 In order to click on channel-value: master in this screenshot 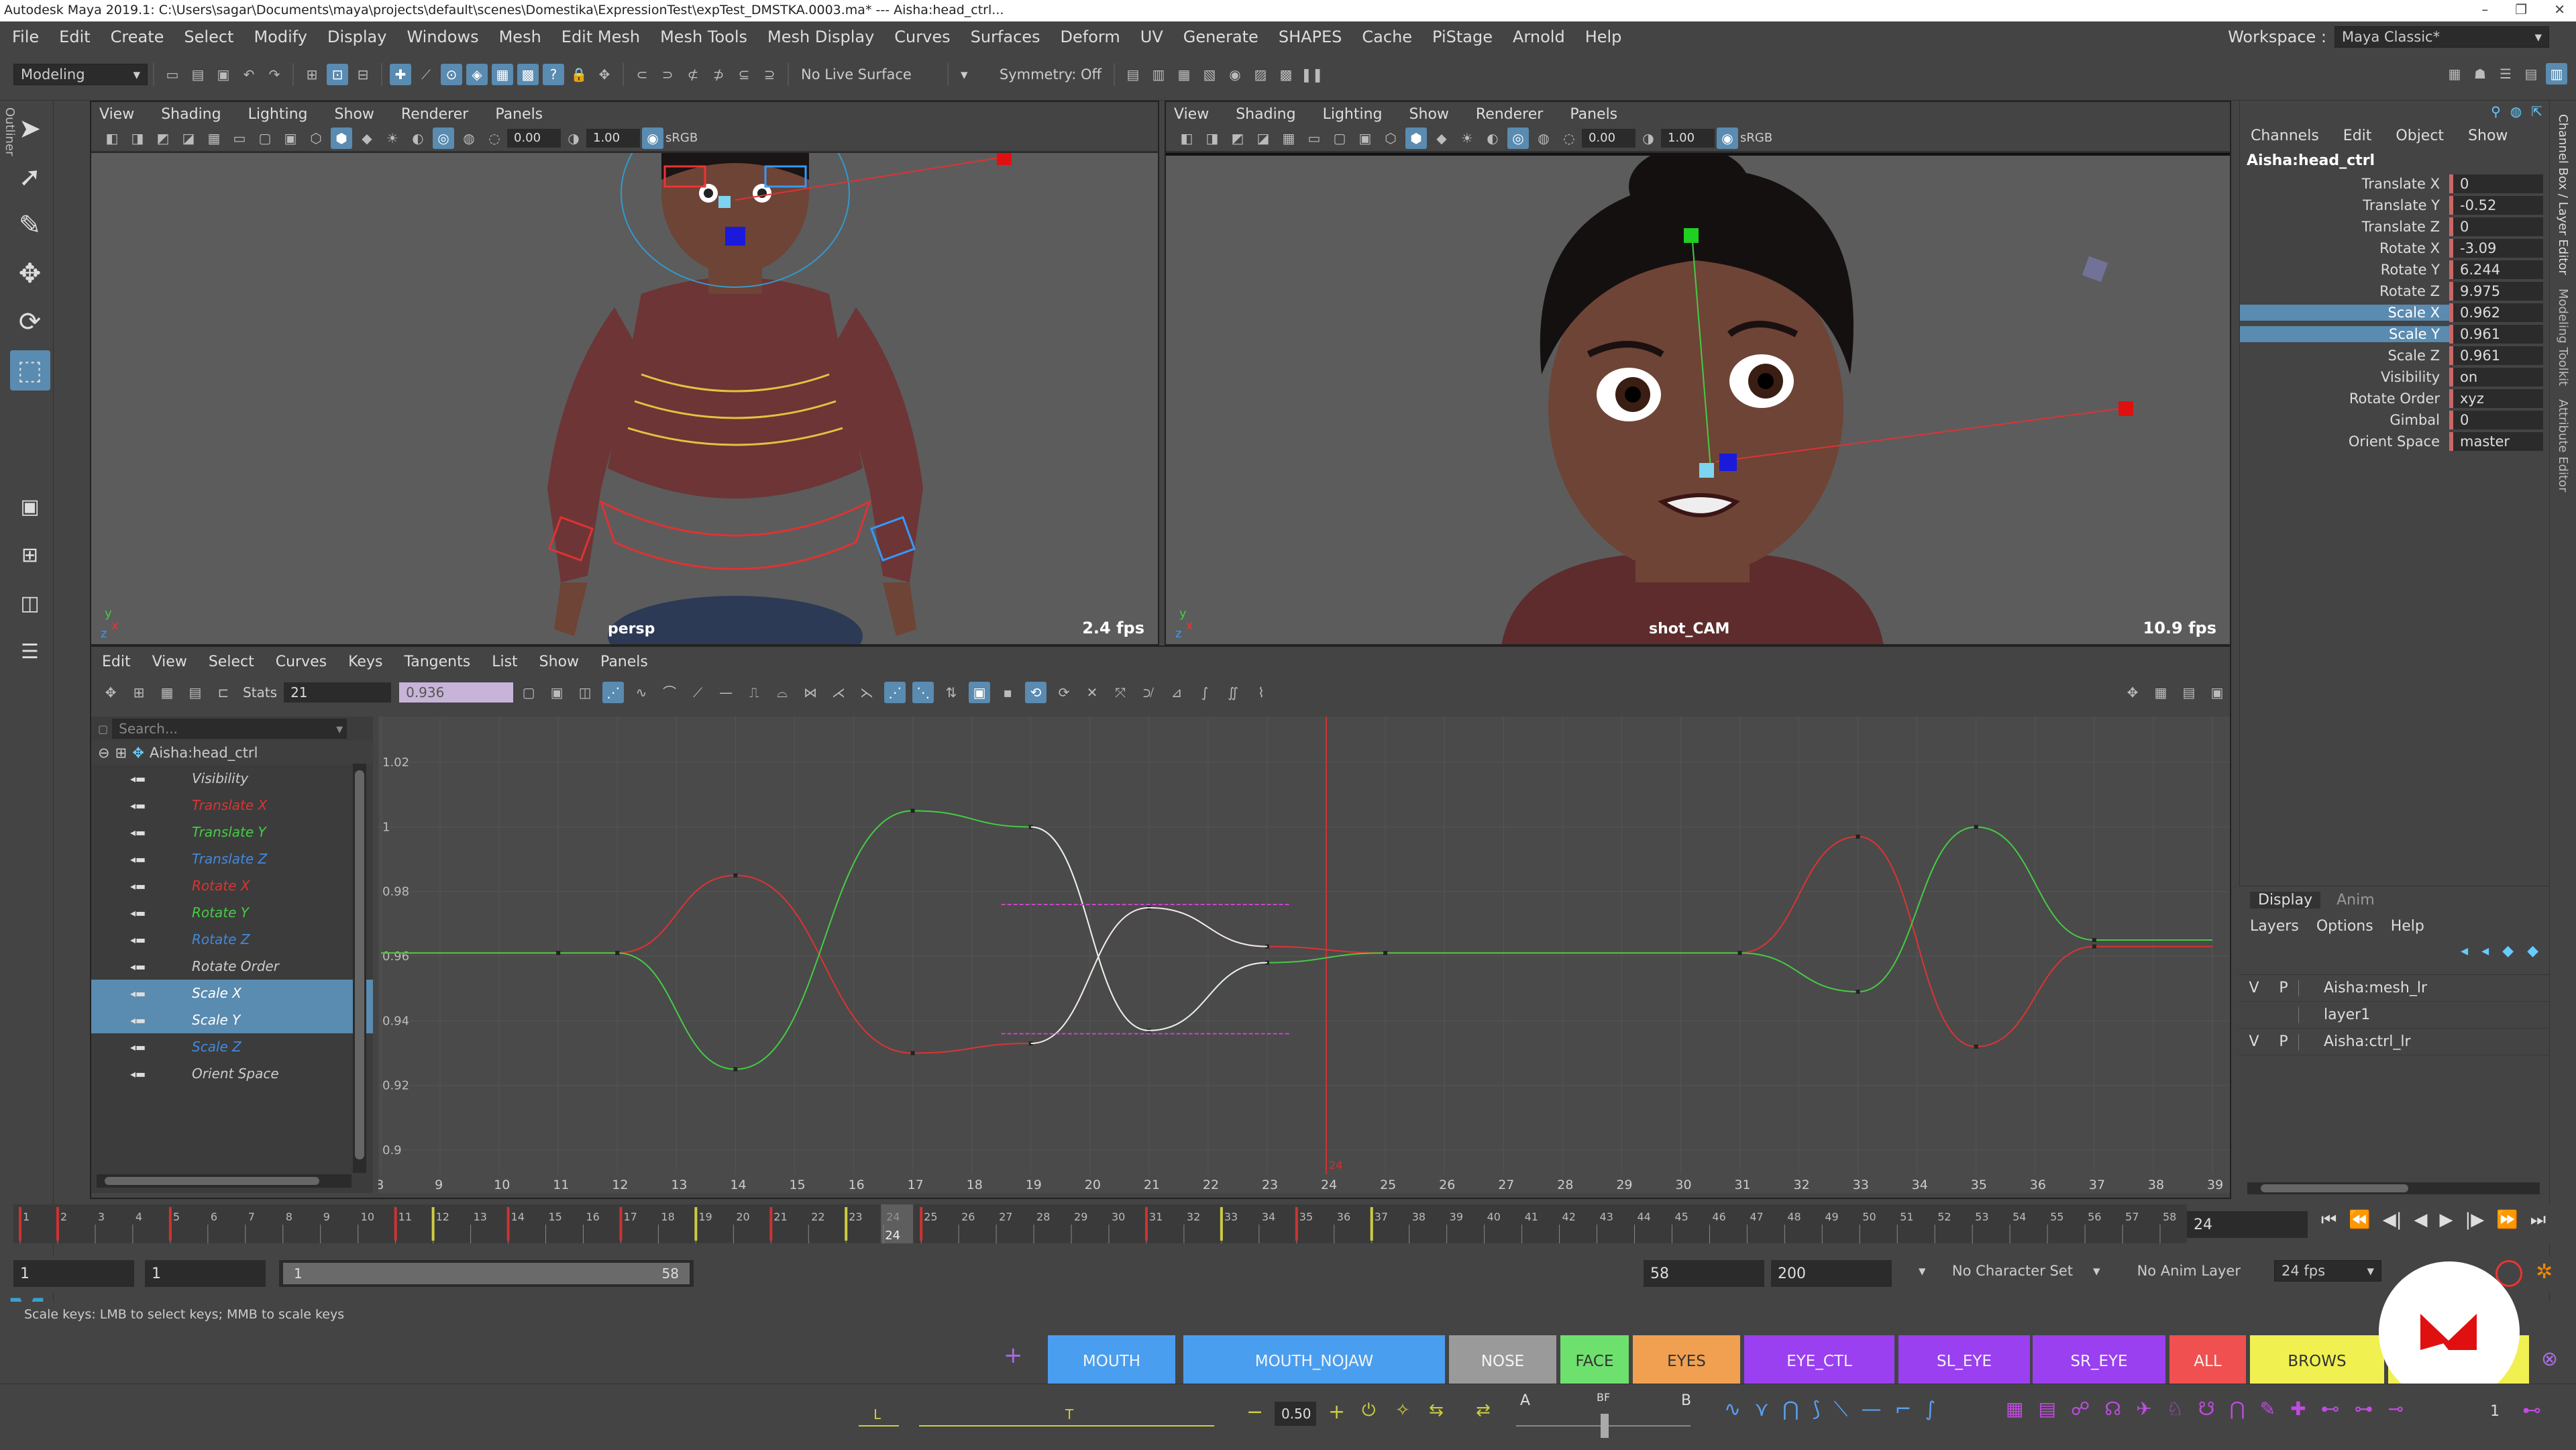, I will do `click(2496, 441)`.